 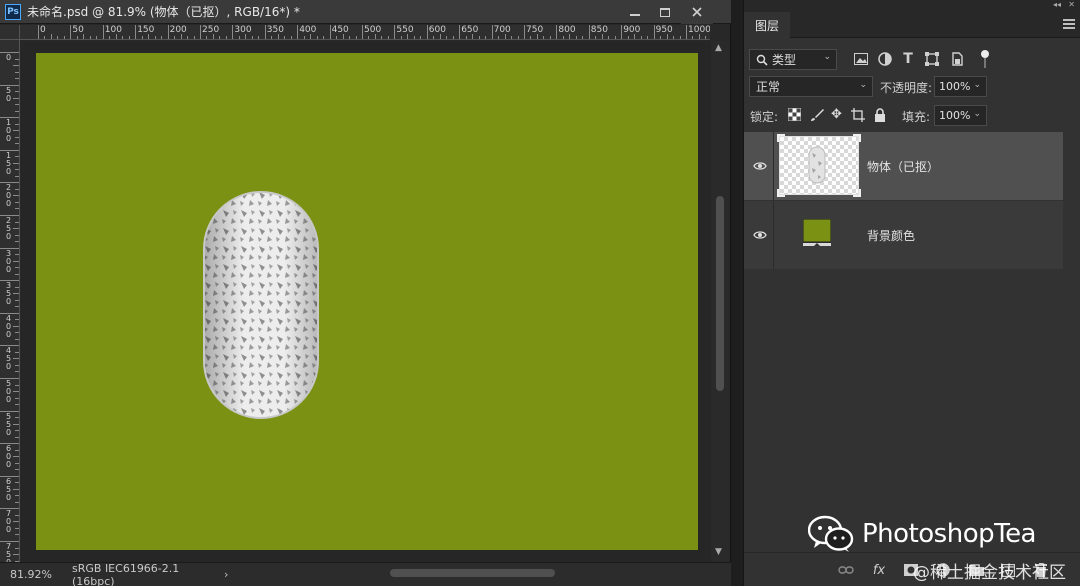 I want to click on watermark-brand: PhotoshopTea, so click(x=949, y=534).